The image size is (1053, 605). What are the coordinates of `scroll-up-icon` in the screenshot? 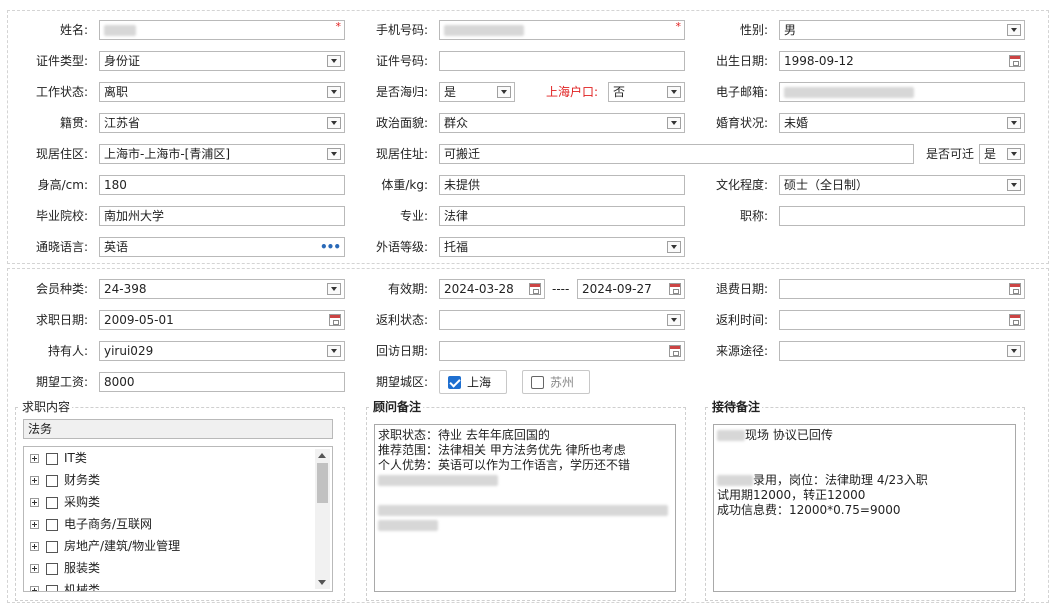 It's located at (322, 455).